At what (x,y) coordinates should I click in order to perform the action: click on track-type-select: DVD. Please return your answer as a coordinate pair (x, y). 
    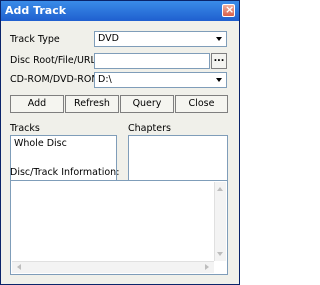
    Looking at the image, I should click on (160, 39).